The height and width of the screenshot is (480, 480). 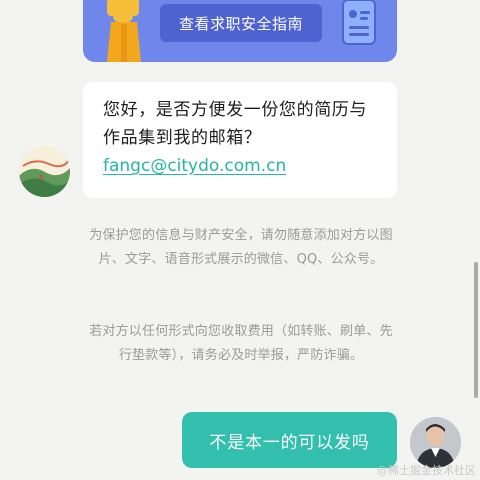 What do you see at coordinates (124, 31) in the screenshot?
I see `person-illustration` at bounding box center [124, 31].